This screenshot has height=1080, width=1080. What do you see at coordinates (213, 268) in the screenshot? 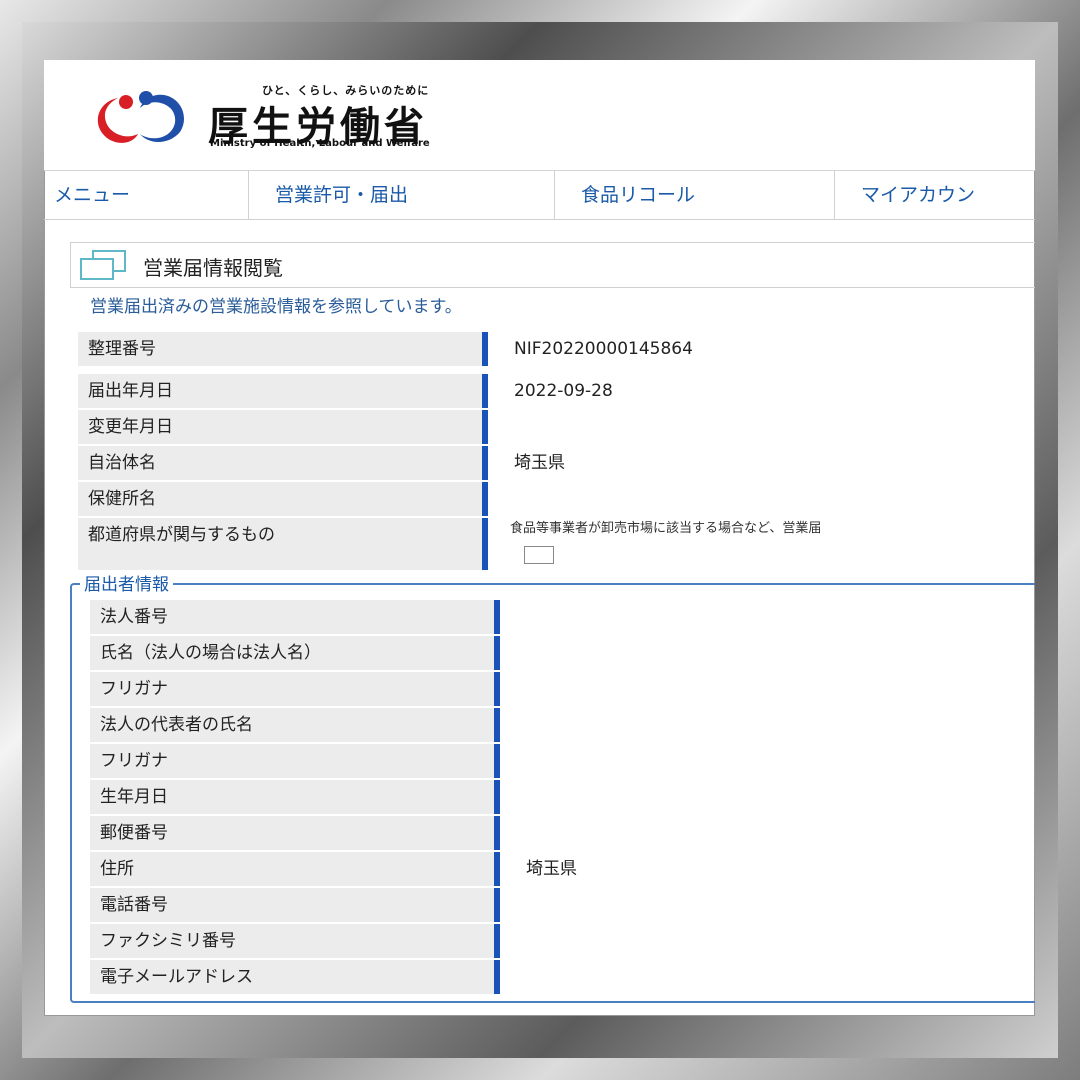
I see `page-title: 営業届情報閲覧` at bounding box center [213, 268].